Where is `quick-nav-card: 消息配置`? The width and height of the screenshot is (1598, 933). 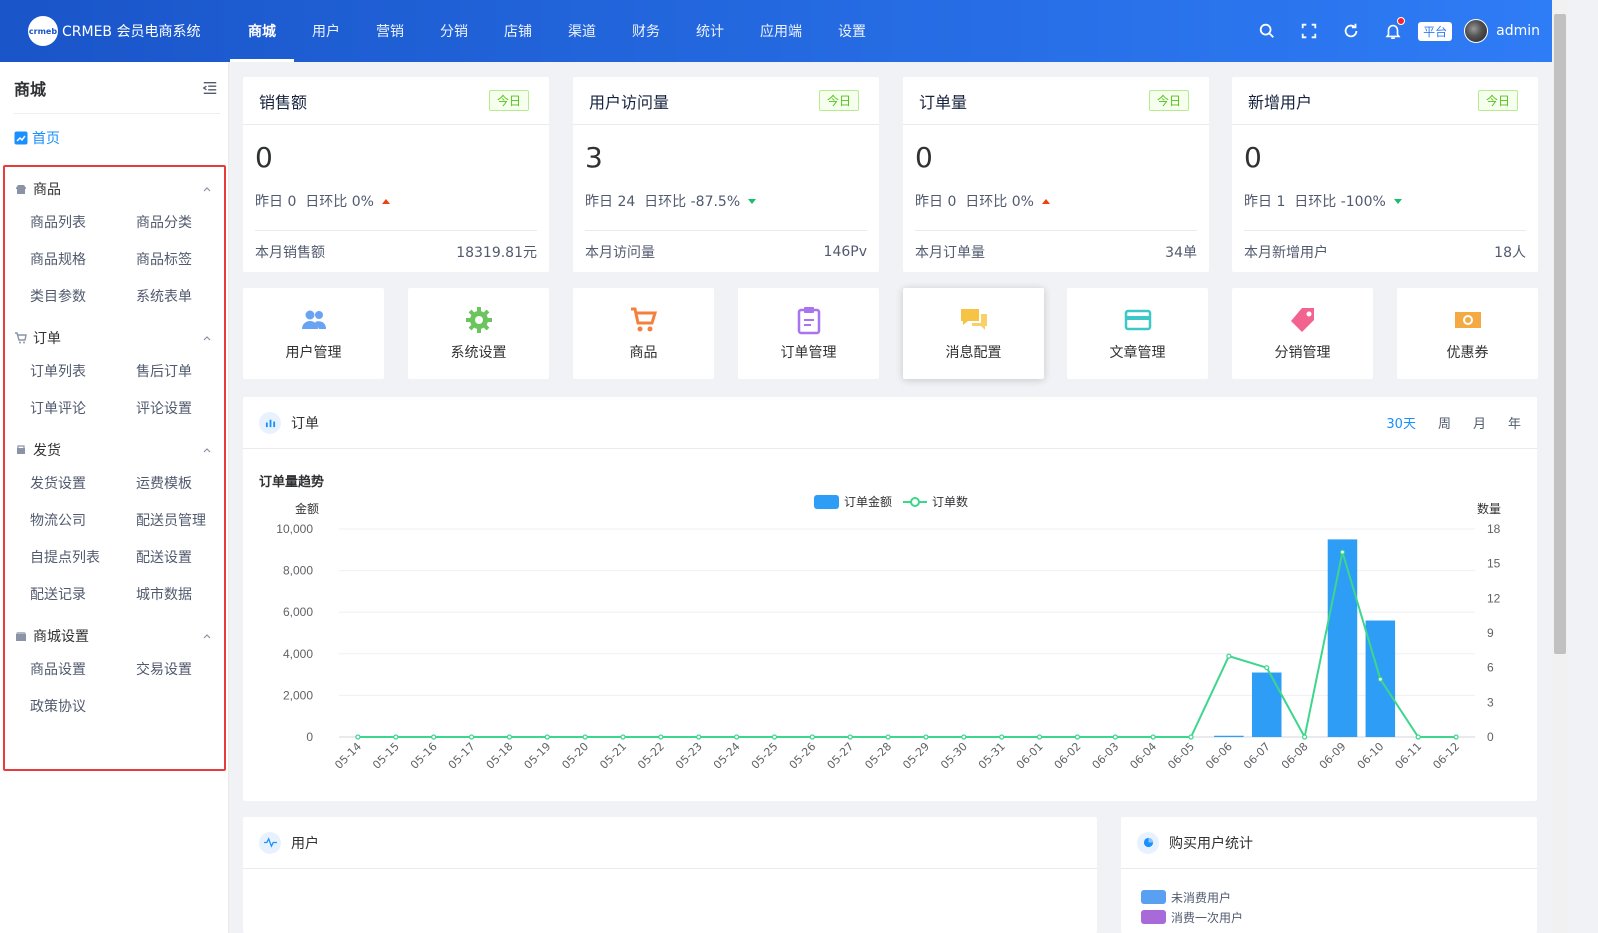 quick-nav-card: 消息配置 is located at coordinates (973, 333).